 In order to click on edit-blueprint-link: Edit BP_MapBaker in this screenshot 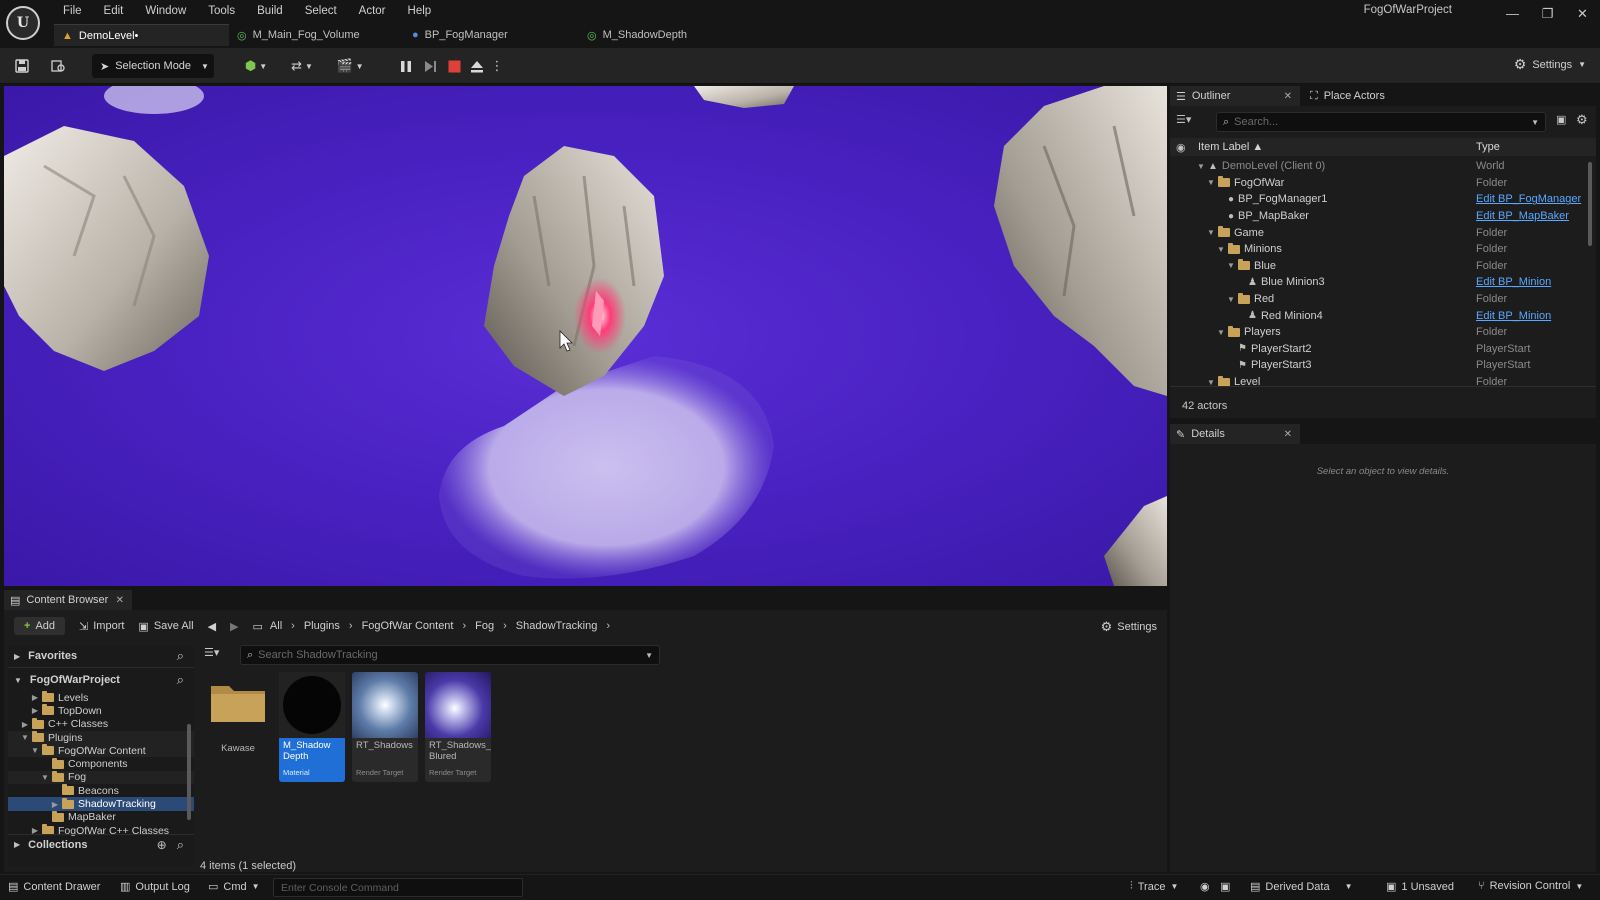, I will do `click(1522, 216)`.